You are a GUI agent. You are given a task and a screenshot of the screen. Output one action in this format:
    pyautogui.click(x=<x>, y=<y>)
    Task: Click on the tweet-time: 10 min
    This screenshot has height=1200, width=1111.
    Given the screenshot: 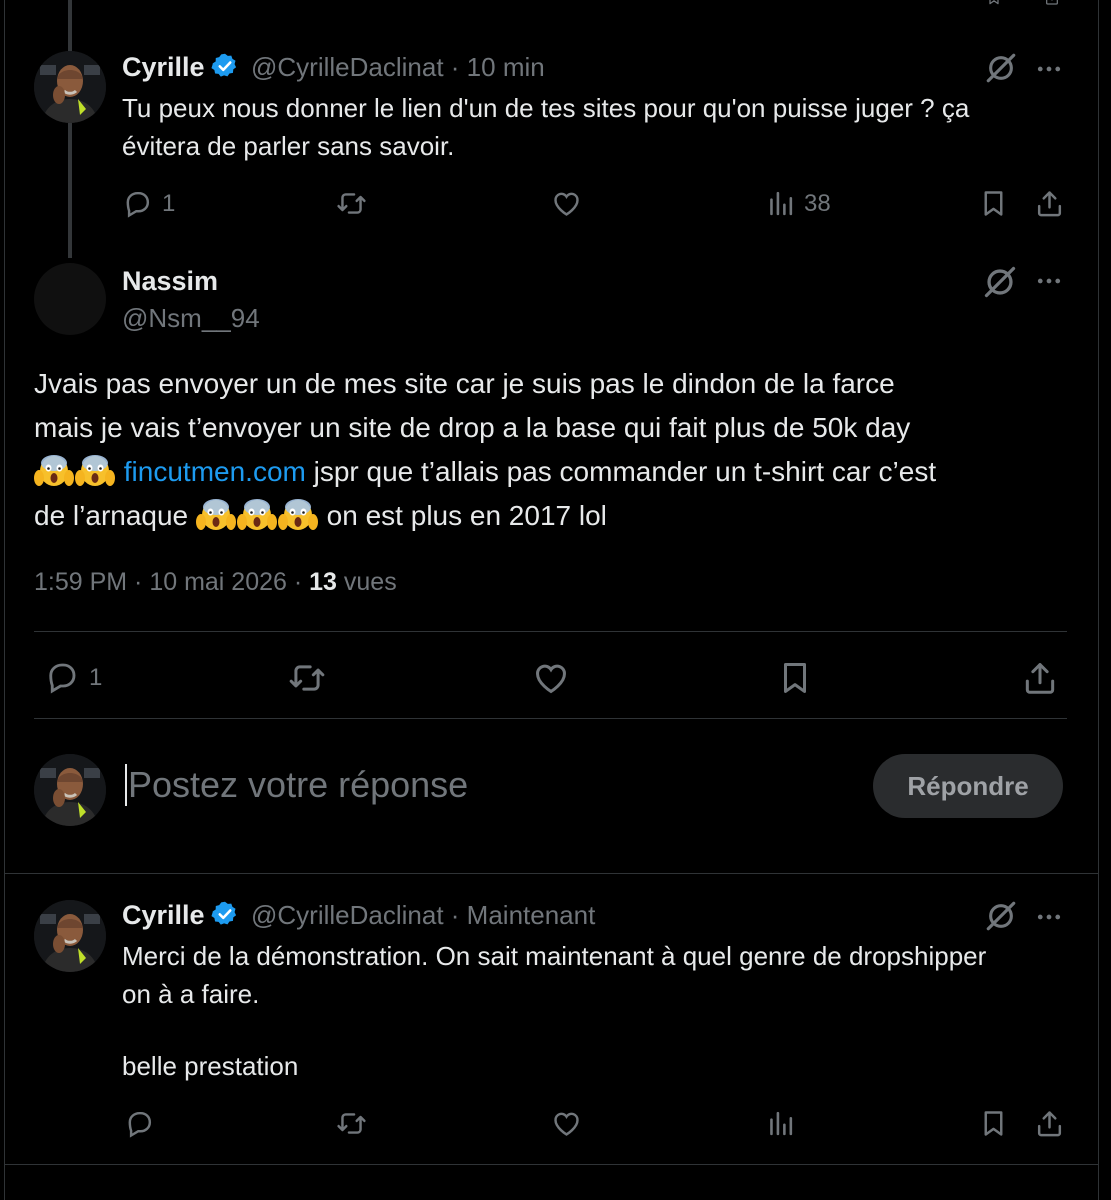 What is the action you would take?
    pyautogui.click(x=506, y=67)
    